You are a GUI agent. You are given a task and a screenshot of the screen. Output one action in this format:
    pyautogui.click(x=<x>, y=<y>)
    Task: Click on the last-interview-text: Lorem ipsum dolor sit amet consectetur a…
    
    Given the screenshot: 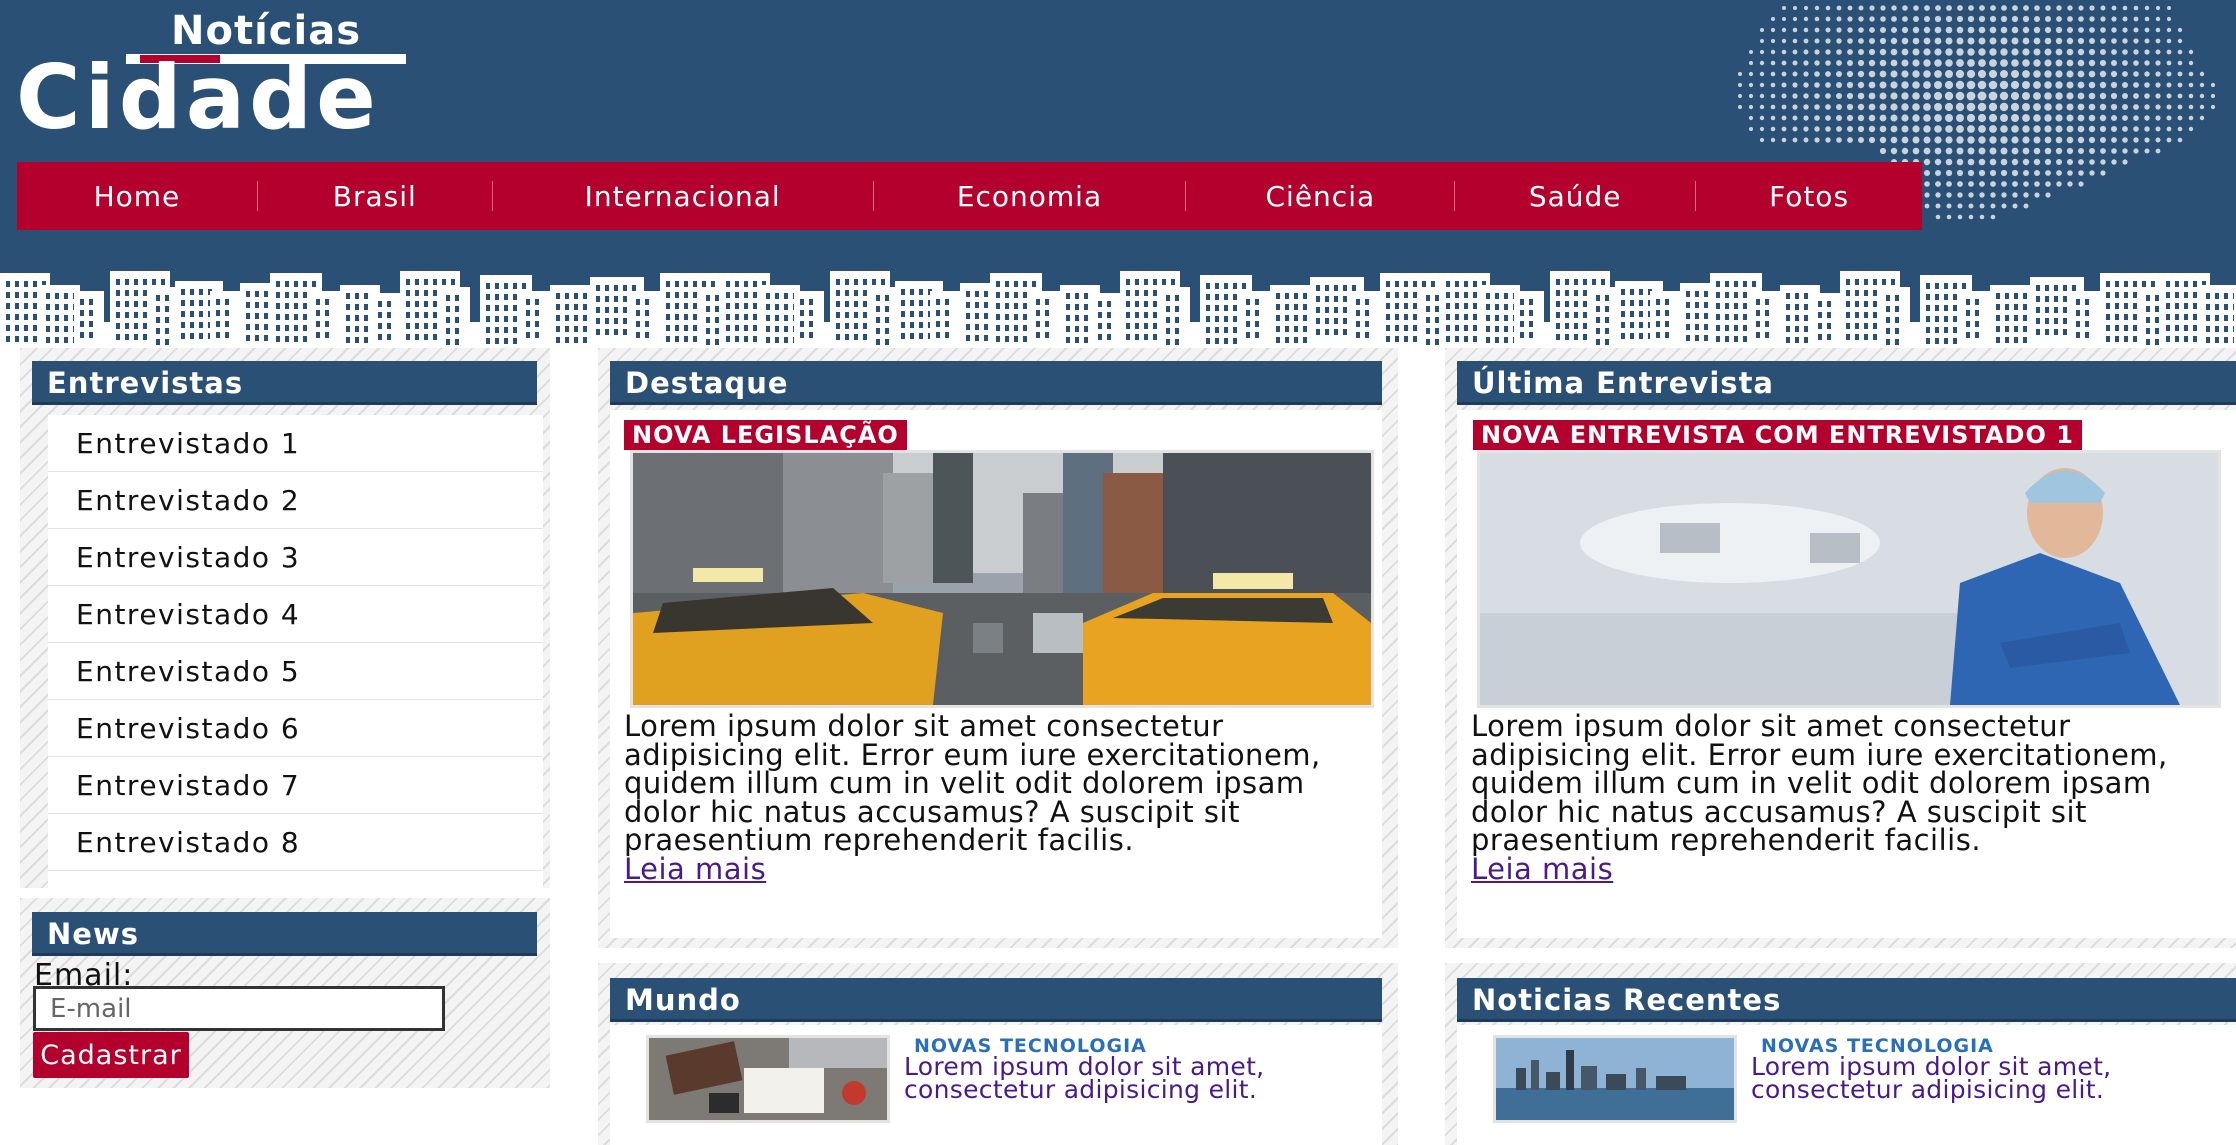 What is the action you would take?
    pyautogui.click(x=1841, y=797)
    